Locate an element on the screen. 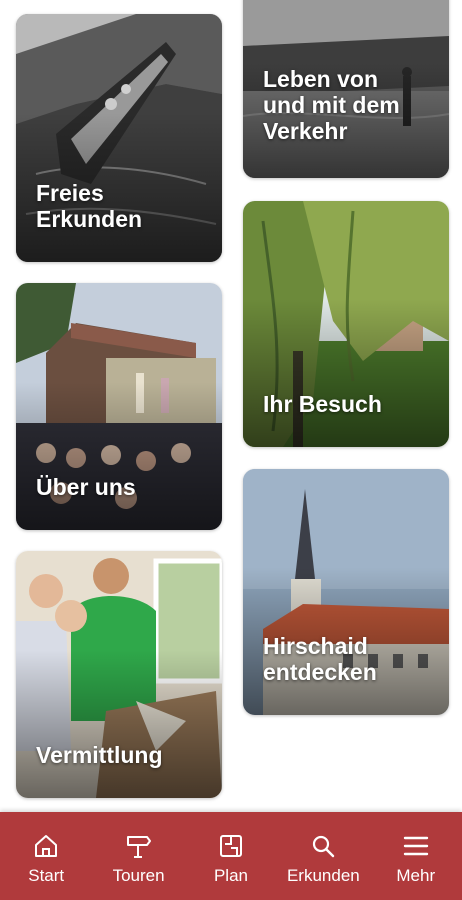  nav-touren: Touren is located at coordinates (139, 856).